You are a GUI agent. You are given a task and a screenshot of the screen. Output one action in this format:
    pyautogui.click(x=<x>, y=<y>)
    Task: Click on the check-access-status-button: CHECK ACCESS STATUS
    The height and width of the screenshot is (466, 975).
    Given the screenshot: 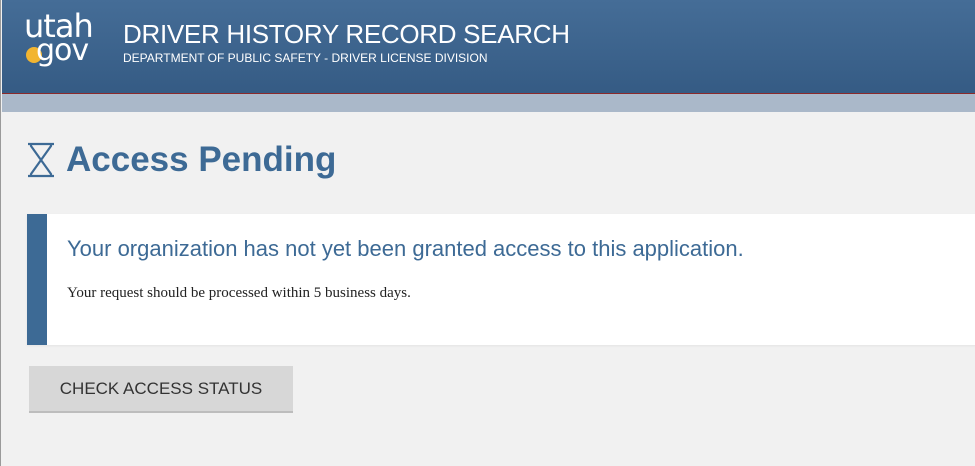 What is the action you would take?
    pyautogui.click(x=161, y=389)
    